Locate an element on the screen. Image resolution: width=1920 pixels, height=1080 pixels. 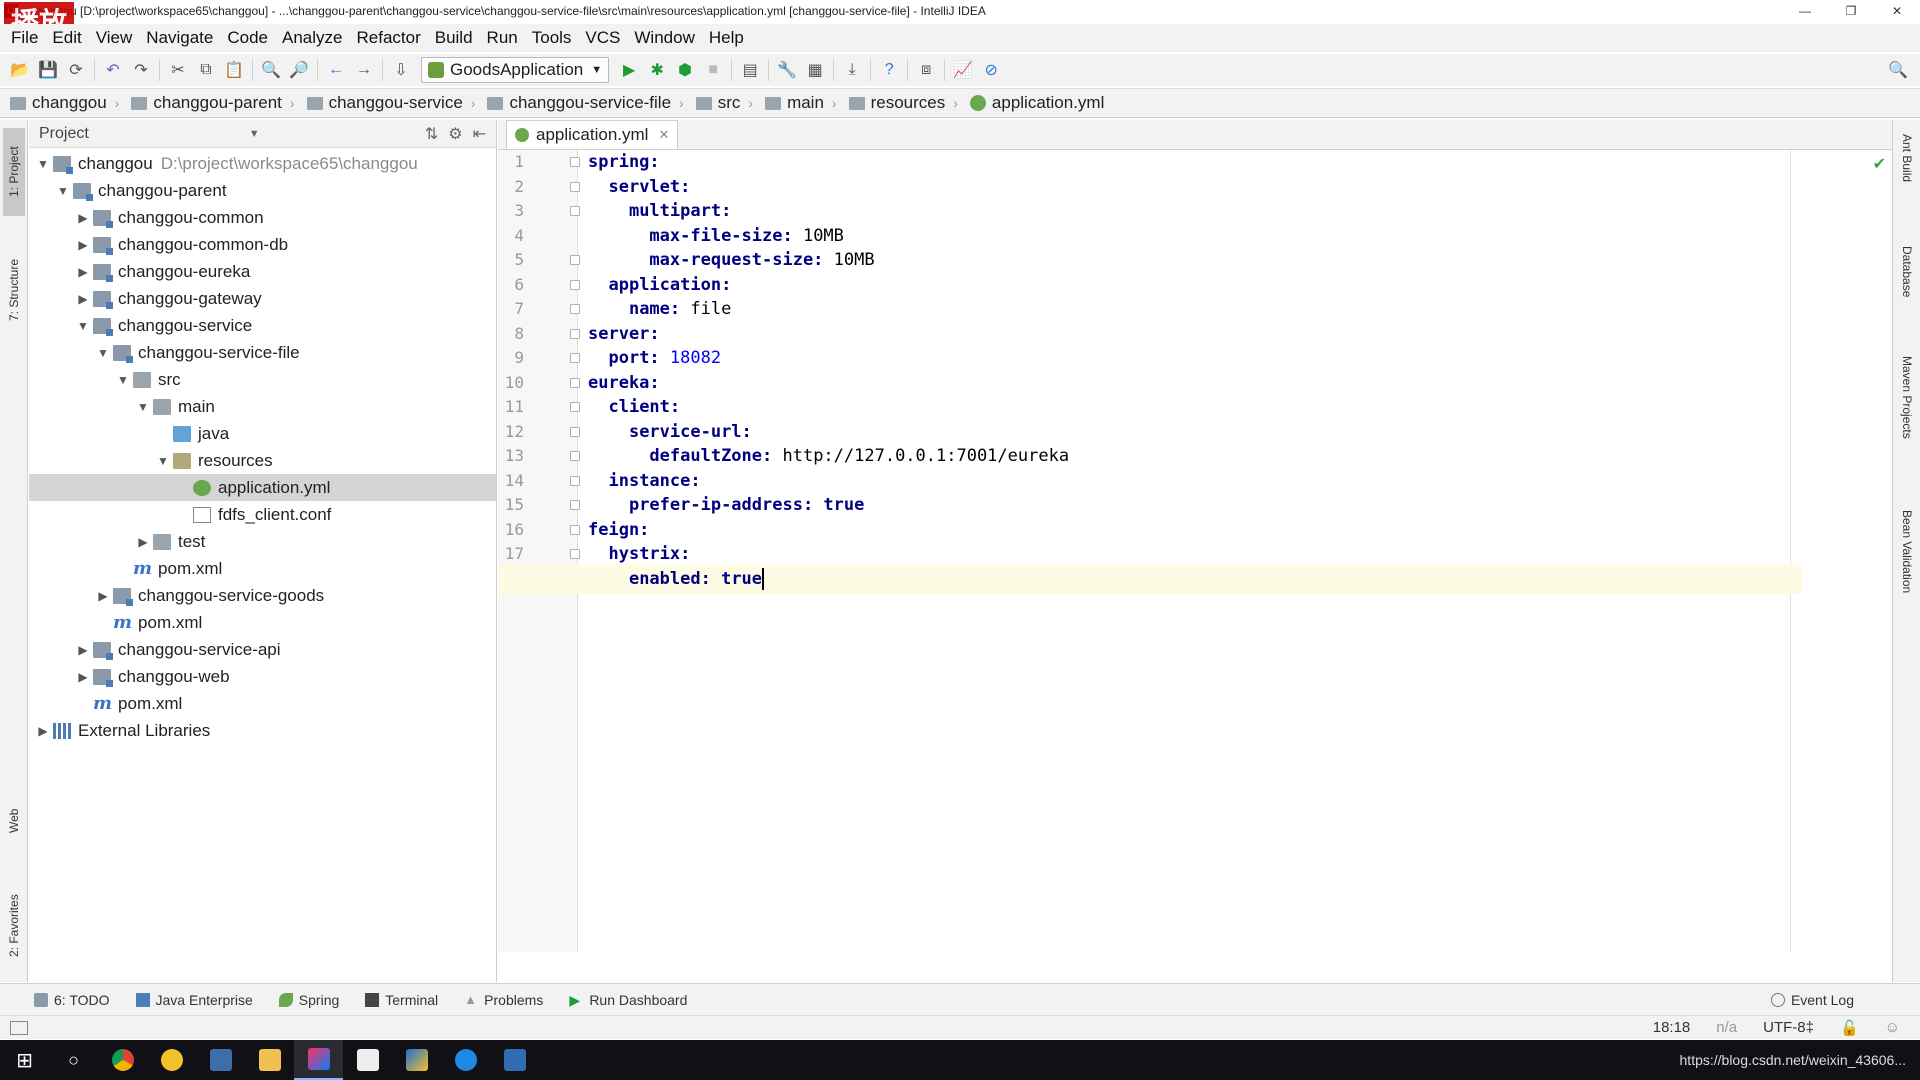
tab-maven-projects: Maven Projects is located at coordinates (1907, 421).